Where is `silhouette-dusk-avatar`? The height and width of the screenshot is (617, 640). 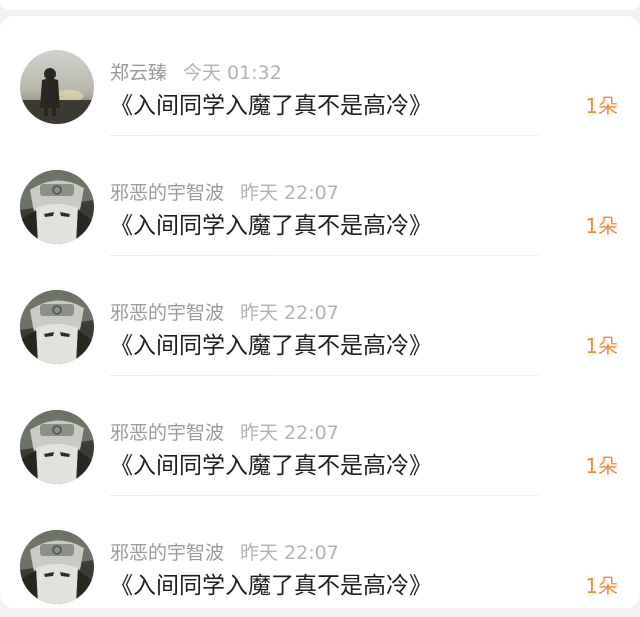 silhouette-dusk-avatar is located at coordinates (57, 87).